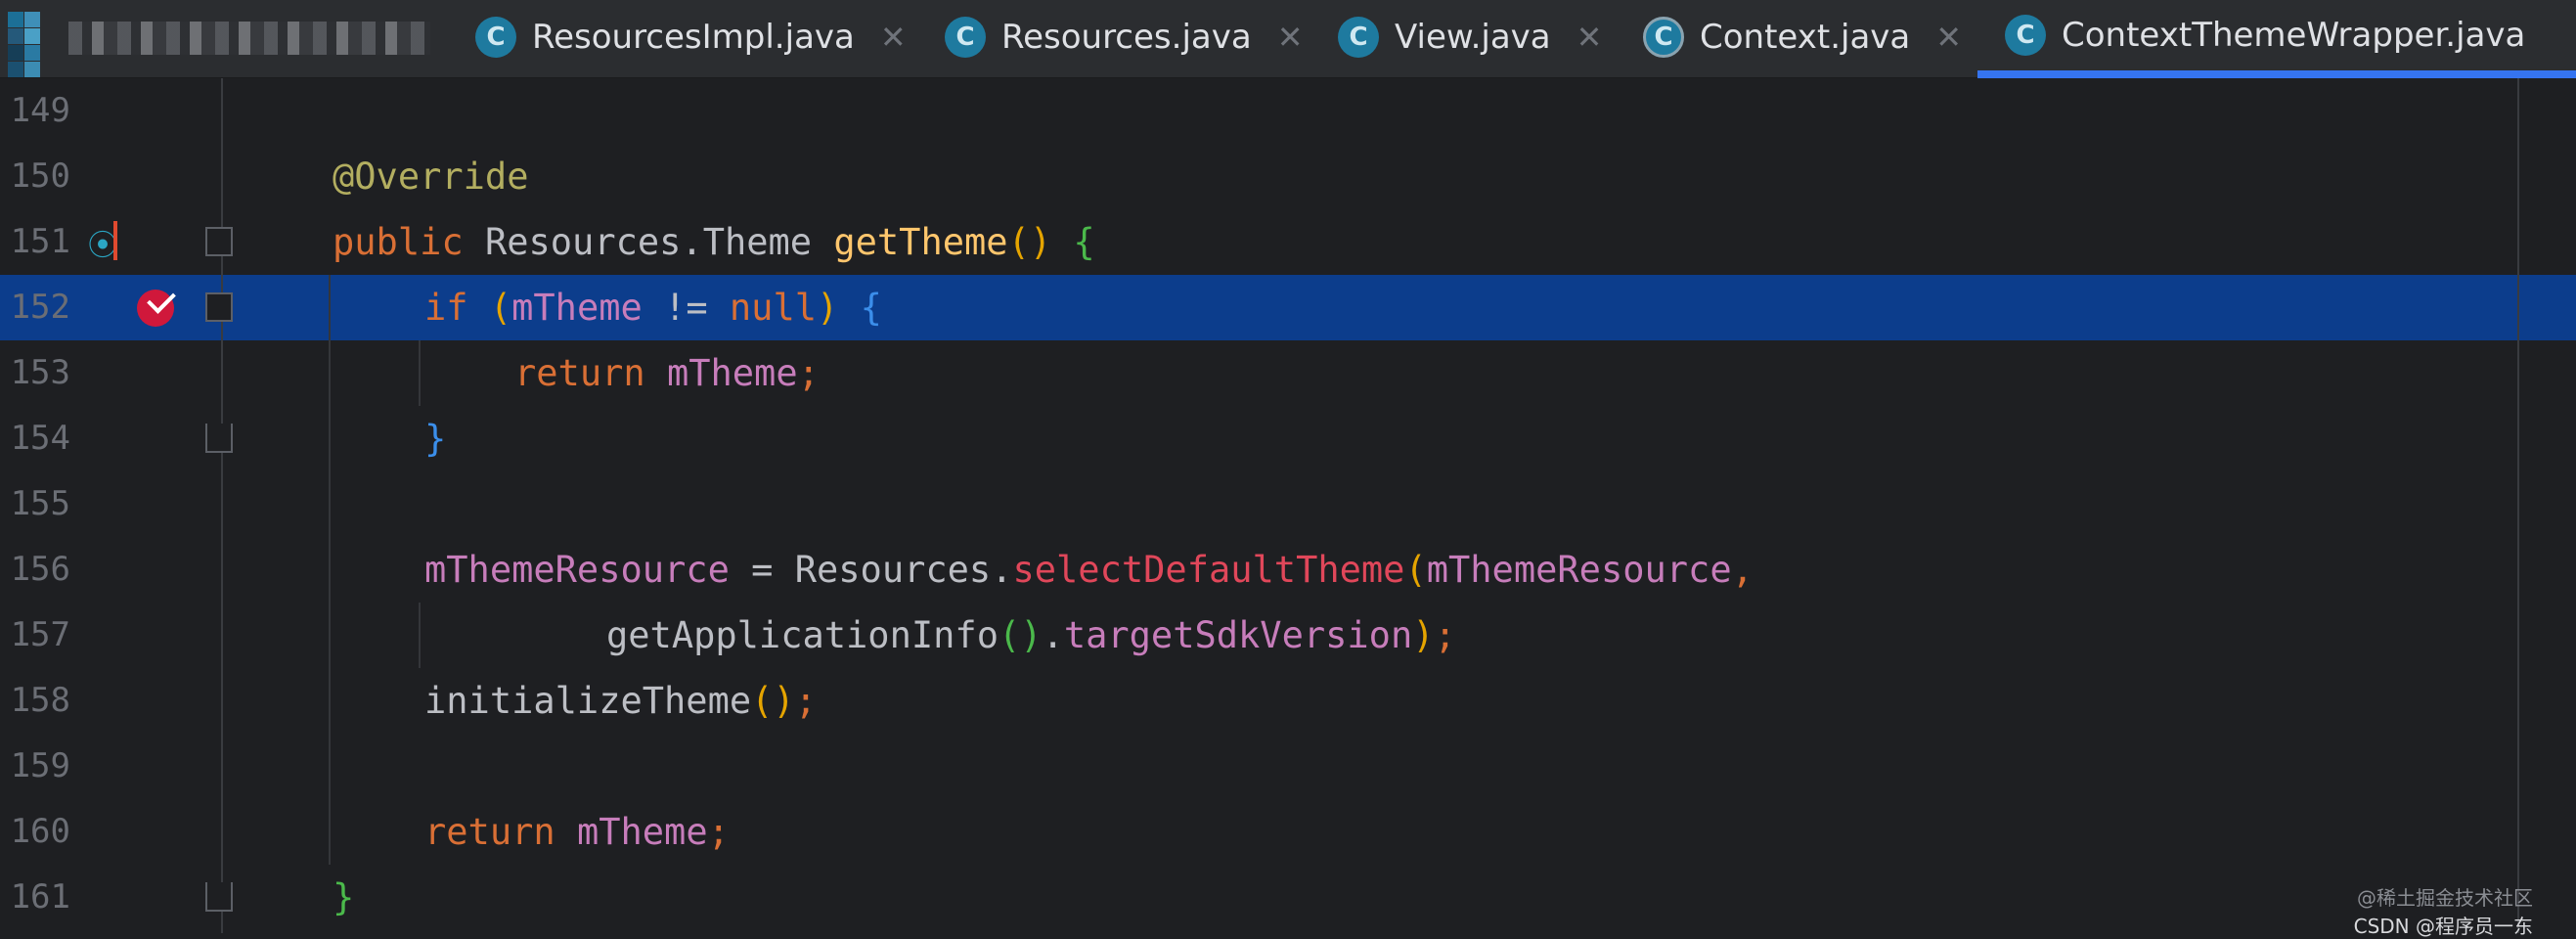 The height and width of the screenshot is (939, 2576). What do you see at coordinates (762, 570) in the screenshot?
I see `operator: =` at bounding box center [762, 570].